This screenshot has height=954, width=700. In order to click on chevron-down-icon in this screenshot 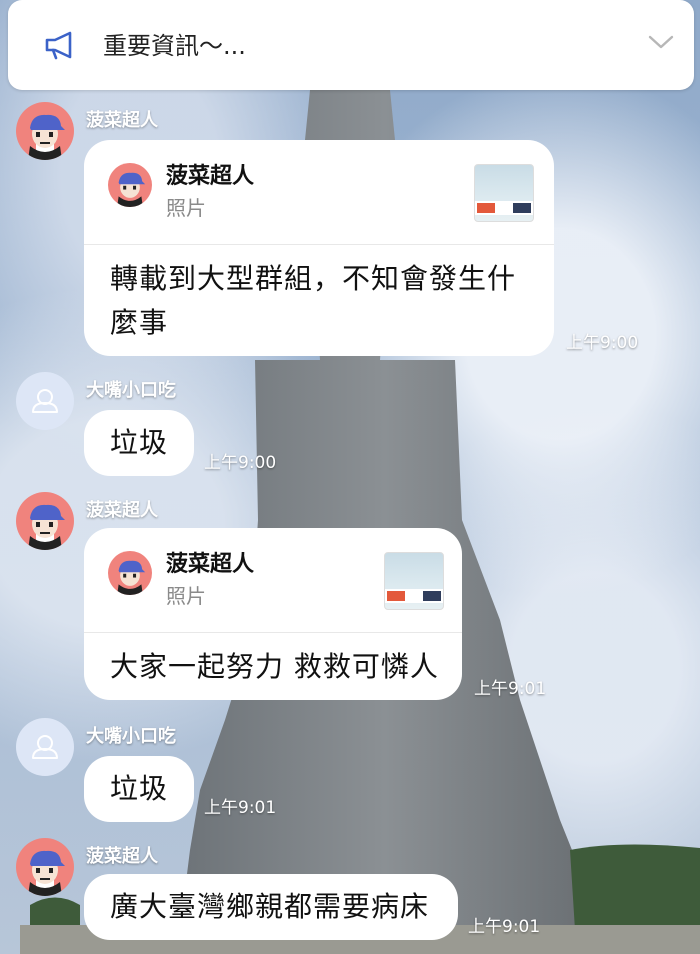, I will do `click(661, 42)`.